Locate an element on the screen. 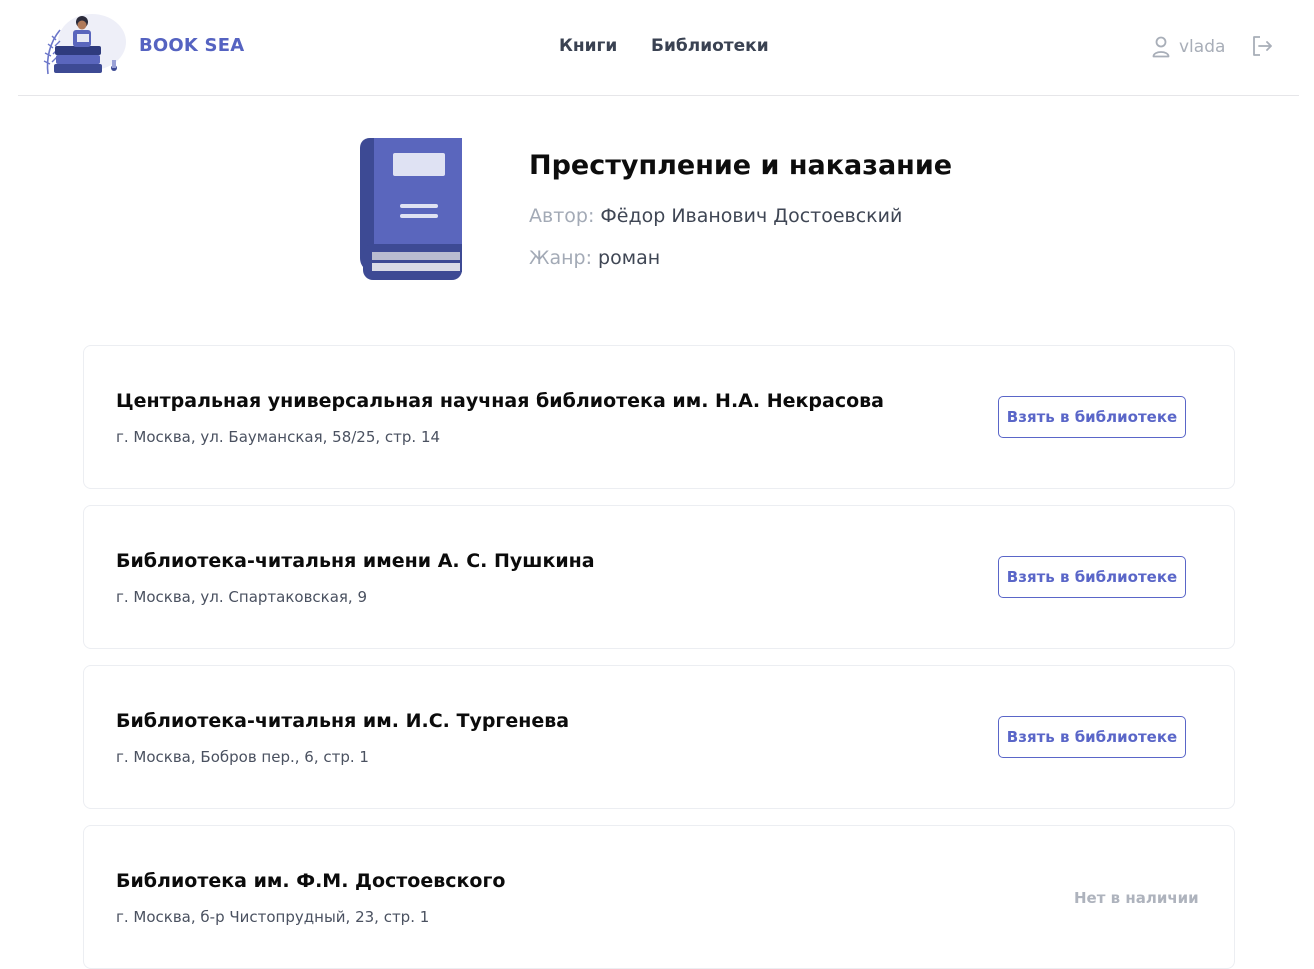 This screenshot has width=1314, height=969. library-address: г. Москва, ул. Спартаковская, 9 is located at coordinates (242, 597).